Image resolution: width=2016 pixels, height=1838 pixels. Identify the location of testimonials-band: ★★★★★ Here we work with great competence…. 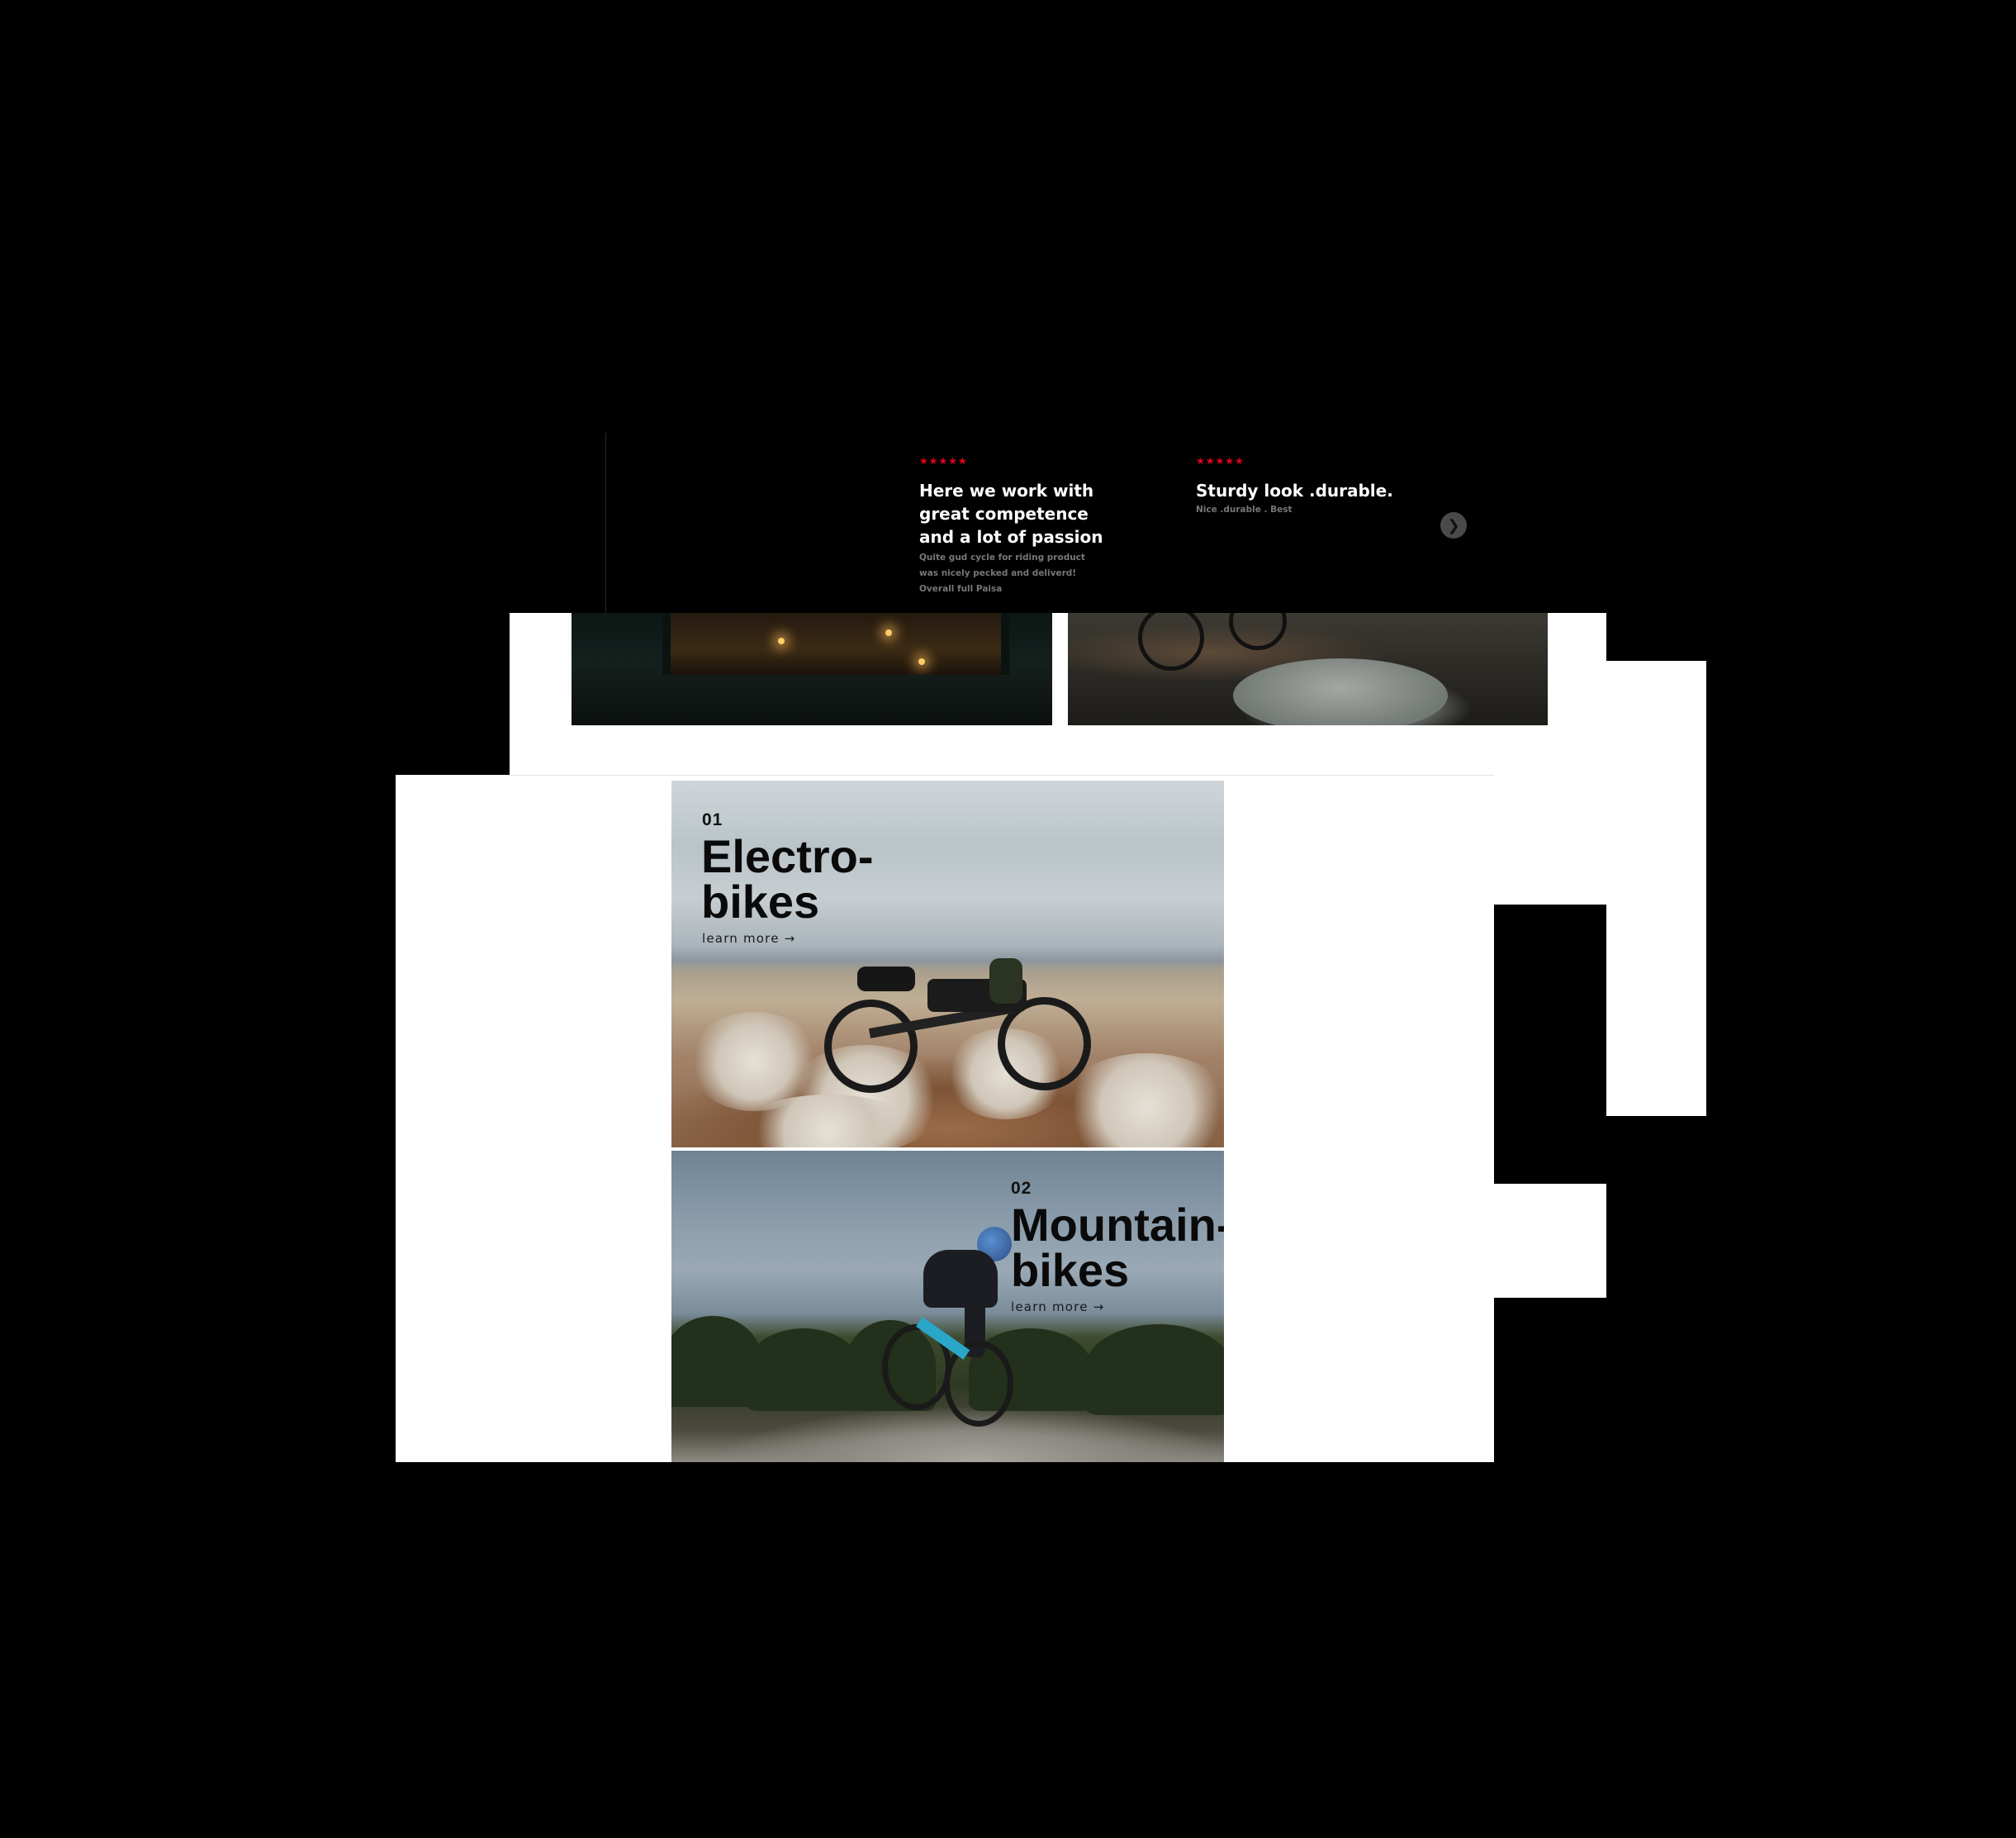
(1106, 523).